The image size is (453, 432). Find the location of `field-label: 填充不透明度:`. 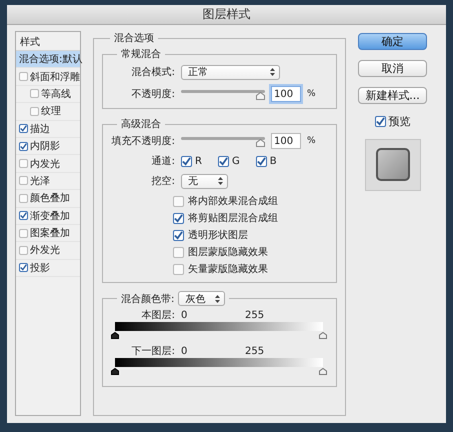

field-label: 填充不透明度: is located at coordinates (142, 141).